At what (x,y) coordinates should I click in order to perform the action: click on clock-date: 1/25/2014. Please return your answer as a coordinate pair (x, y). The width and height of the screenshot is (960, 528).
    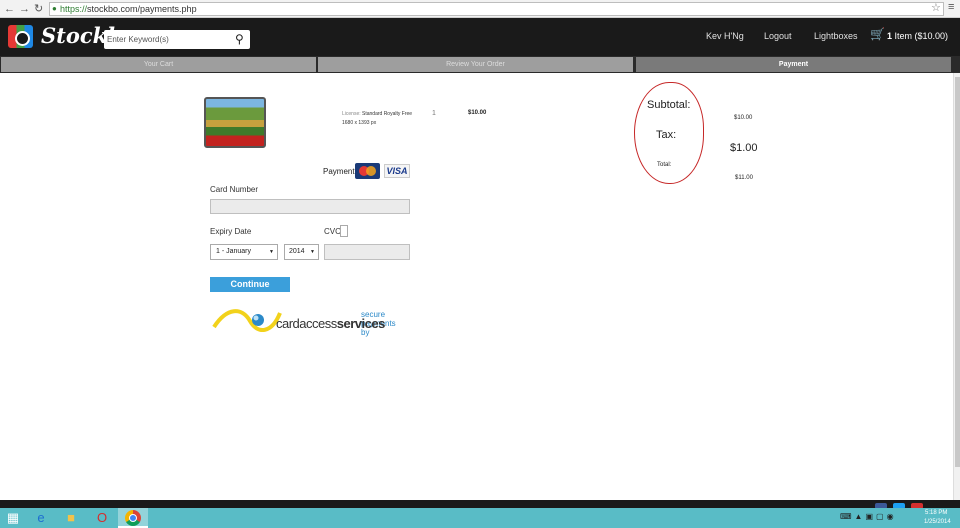
    Looking at the image, I should click on (937, 522).